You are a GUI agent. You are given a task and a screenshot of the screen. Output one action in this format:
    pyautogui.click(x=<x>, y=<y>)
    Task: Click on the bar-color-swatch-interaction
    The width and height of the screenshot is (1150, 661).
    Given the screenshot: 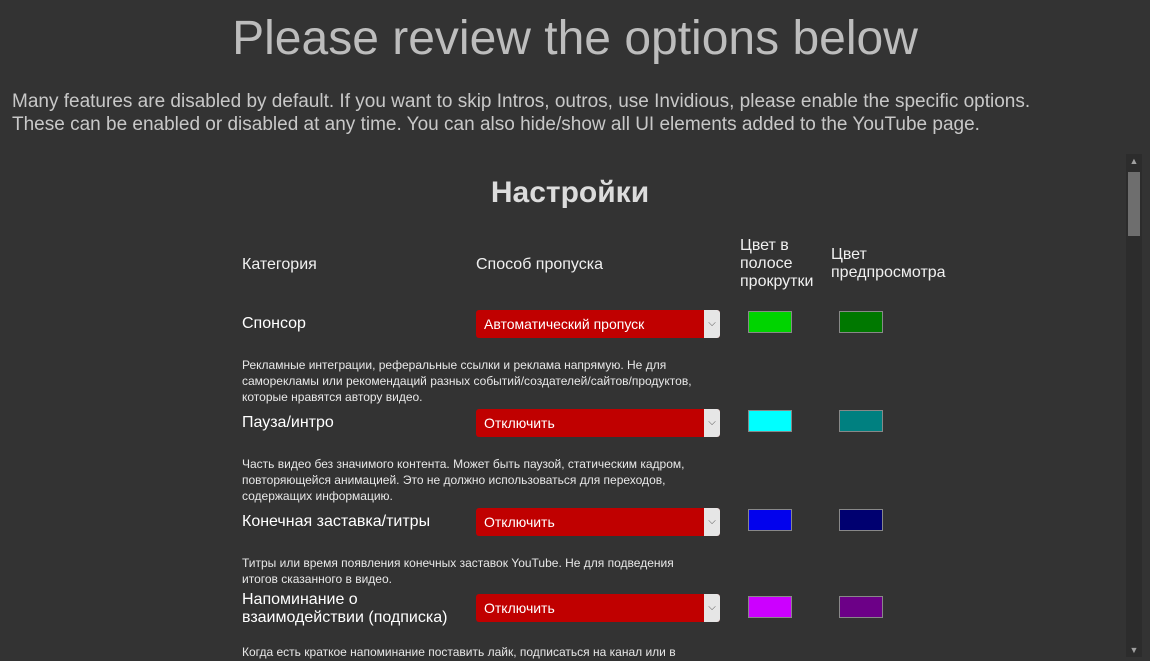 What is the action you would take?
    pyautogui.click(x=770, y=607)
    